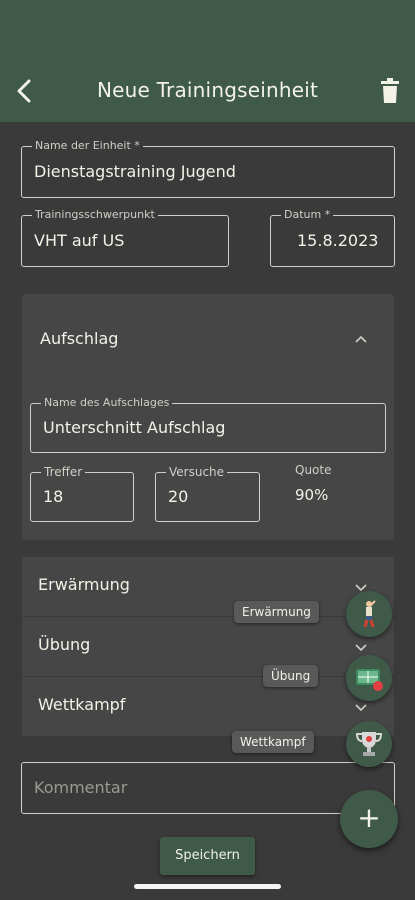 The height and width of the screenshot is (900, 415). What do you see at coordinates (207, 61) in the screenshot?
I see `app-bar: Neue Trainingseinheit` at bounding box center [207, 61].